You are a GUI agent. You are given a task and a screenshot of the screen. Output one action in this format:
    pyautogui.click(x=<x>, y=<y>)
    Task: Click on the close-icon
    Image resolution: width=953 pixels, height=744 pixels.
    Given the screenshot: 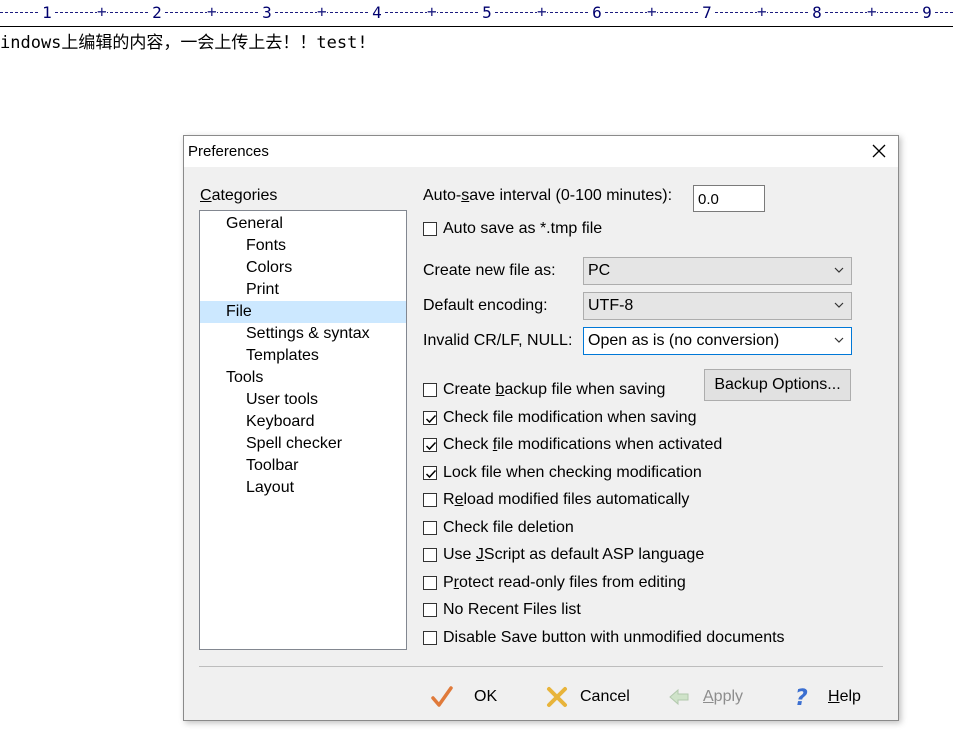 What is the action you would take?
    pyautogui.click(x=879, y=151)
    